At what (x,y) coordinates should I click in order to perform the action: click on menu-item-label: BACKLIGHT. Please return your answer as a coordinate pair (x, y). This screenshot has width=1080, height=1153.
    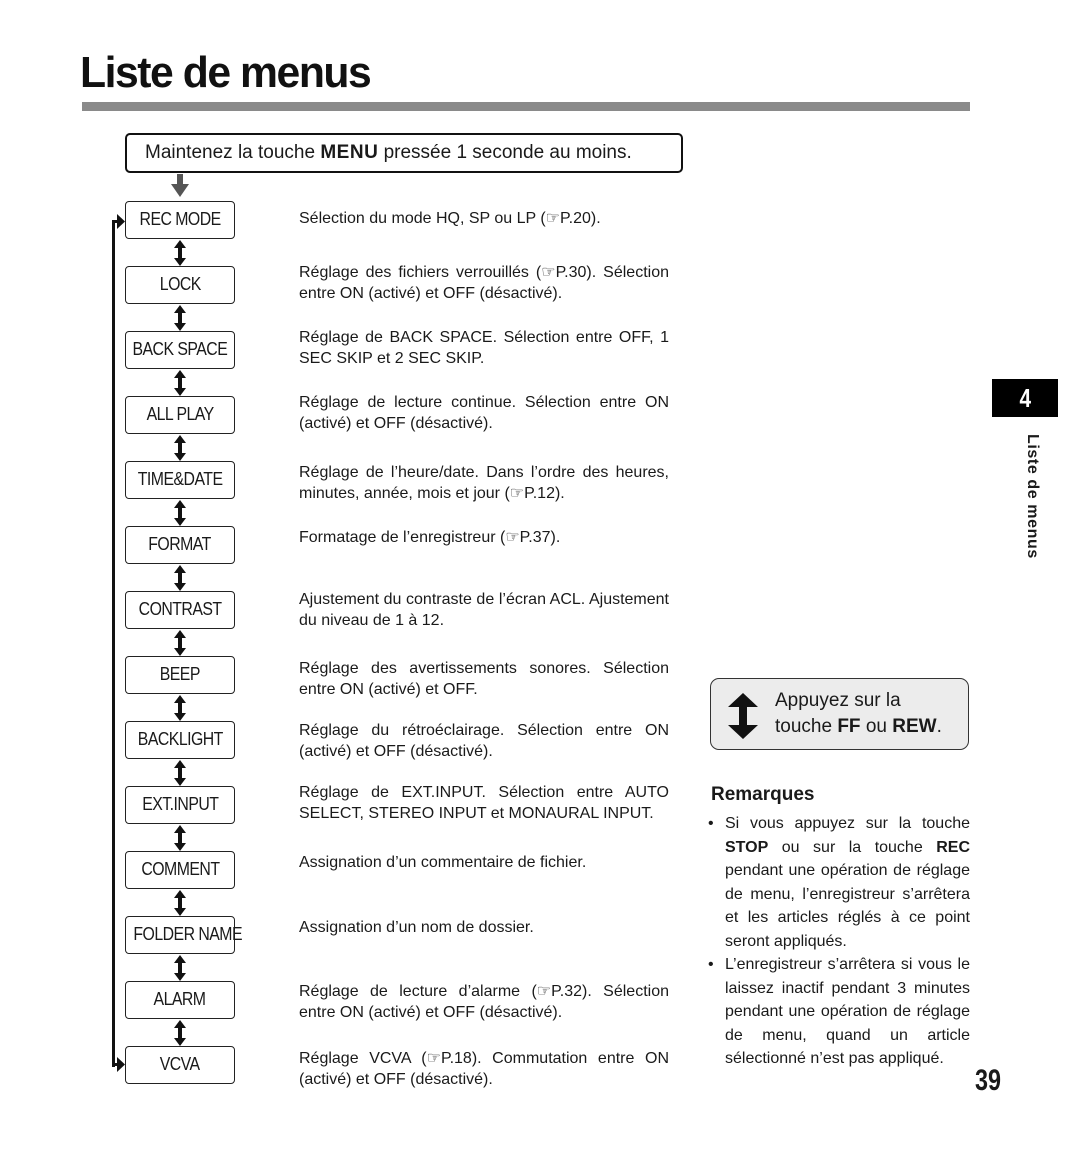
    Looking at the image, I should click on (180, 739).